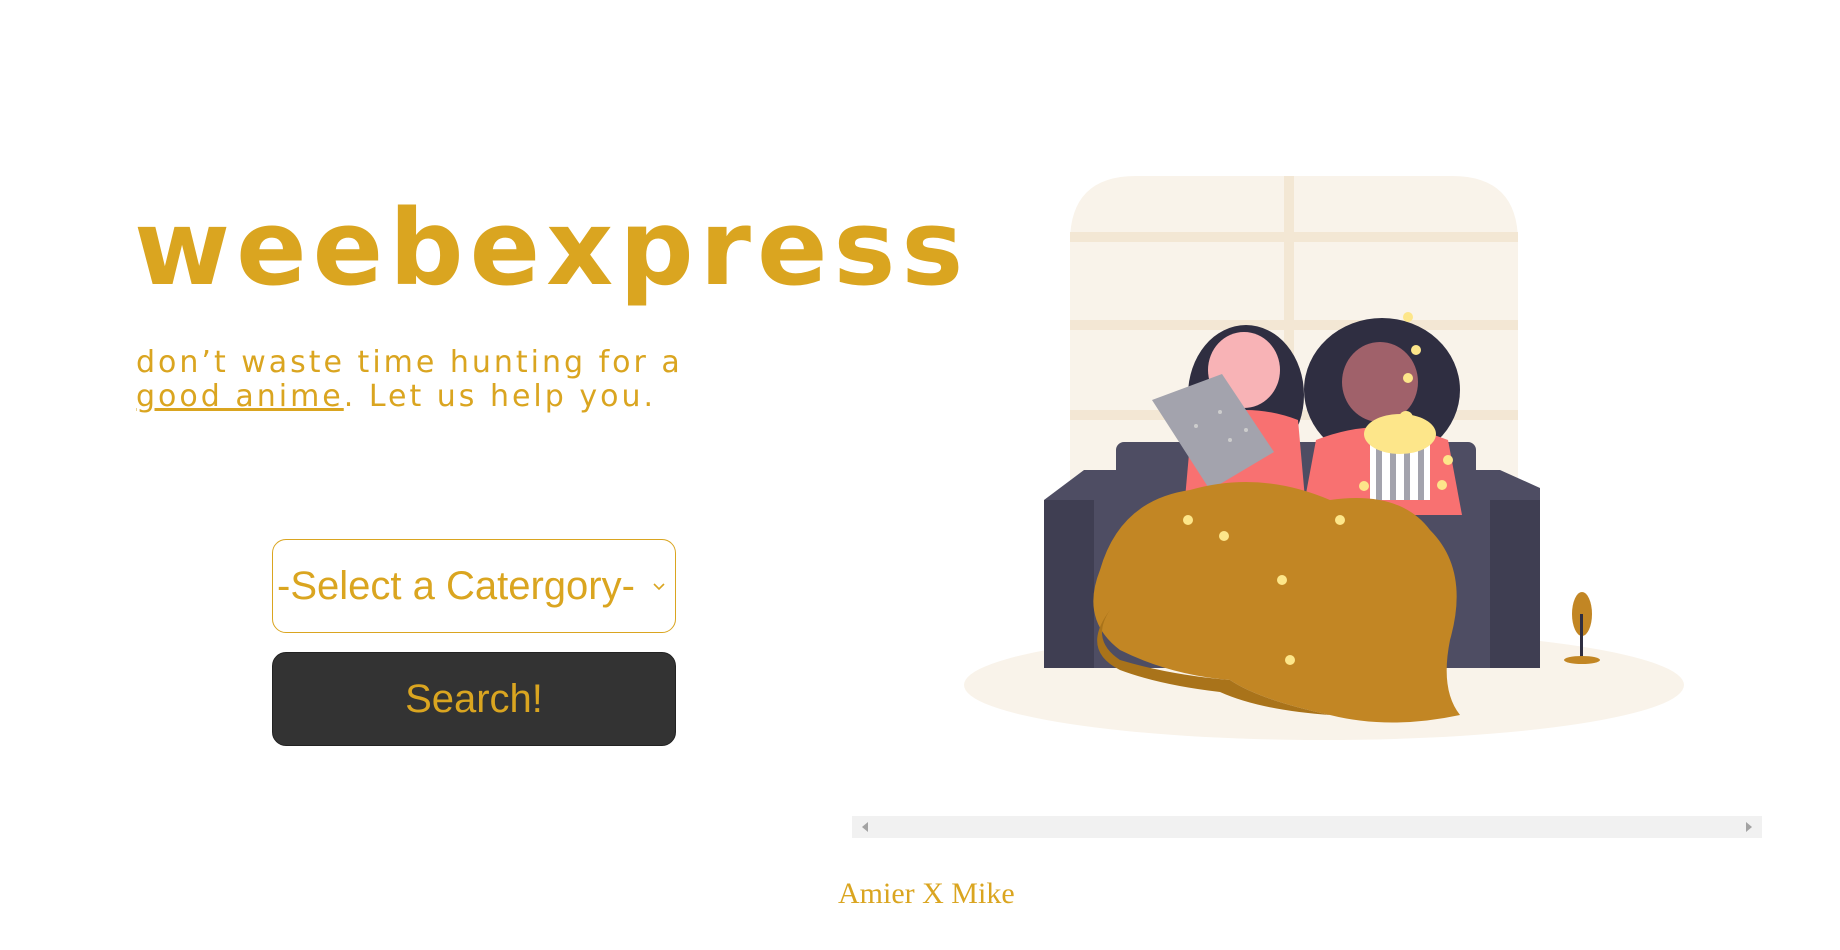 This screenshot has width=1840, height=950. Describe the element at coordinates (1307, 827) in the screenshot. I see `horizontal-scrollbar` at that location.